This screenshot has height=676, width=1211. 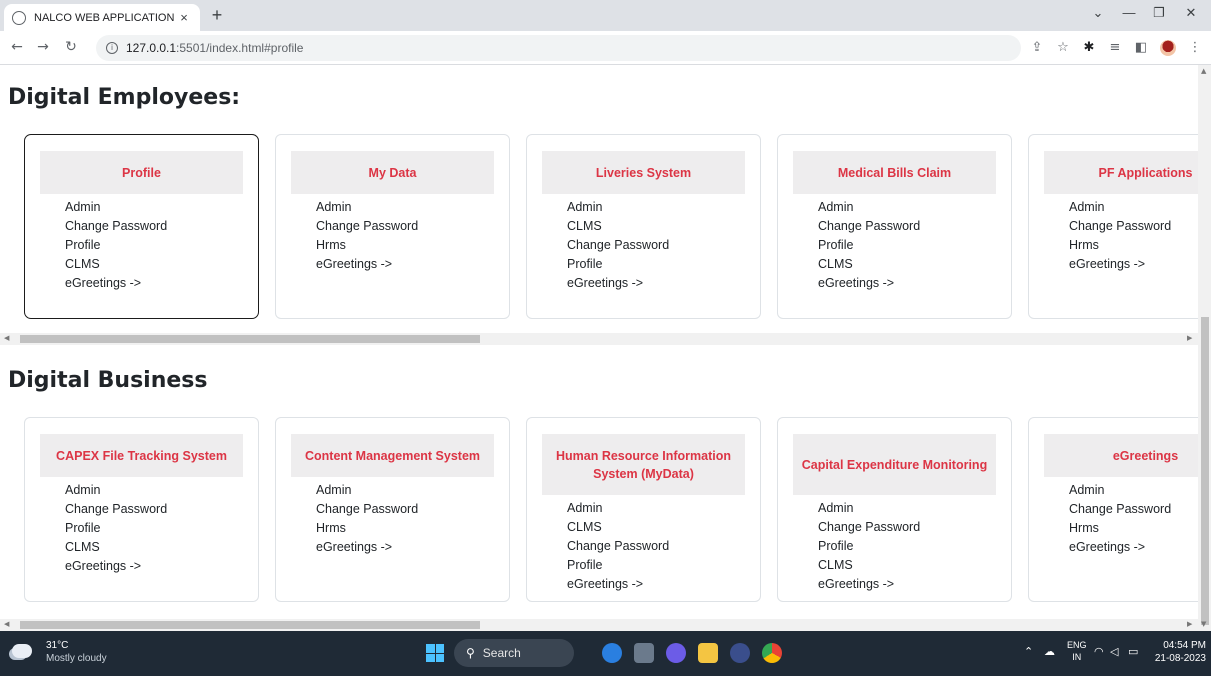 I want to click on reload-button: ↻, so click(x=71, y=47).